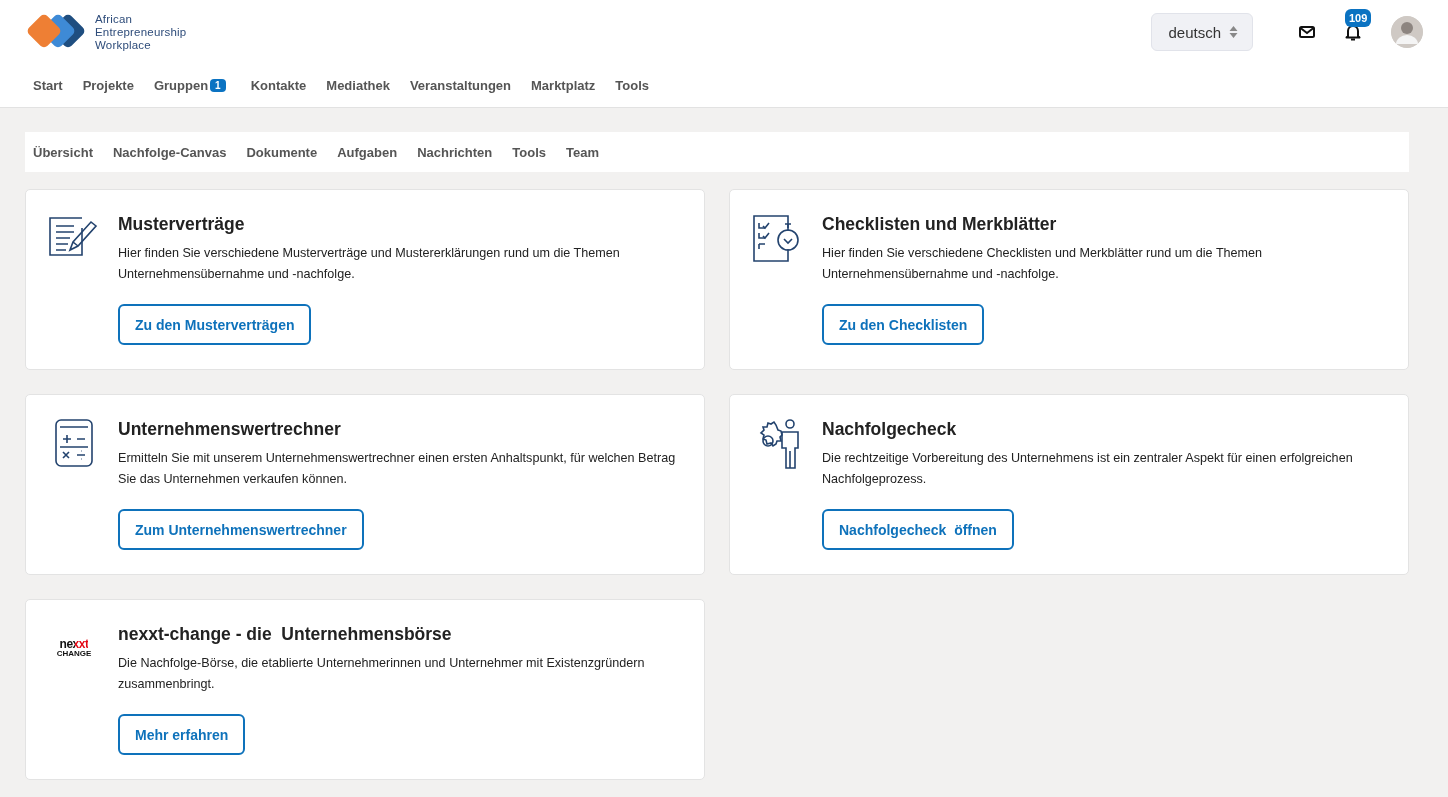 The height and width of the screenshot is (797, 1448). What do you see at coordinates (529, 152) in the screenshot?
I see `sub-nav-link: Tools` at bounding box center [529, 152].